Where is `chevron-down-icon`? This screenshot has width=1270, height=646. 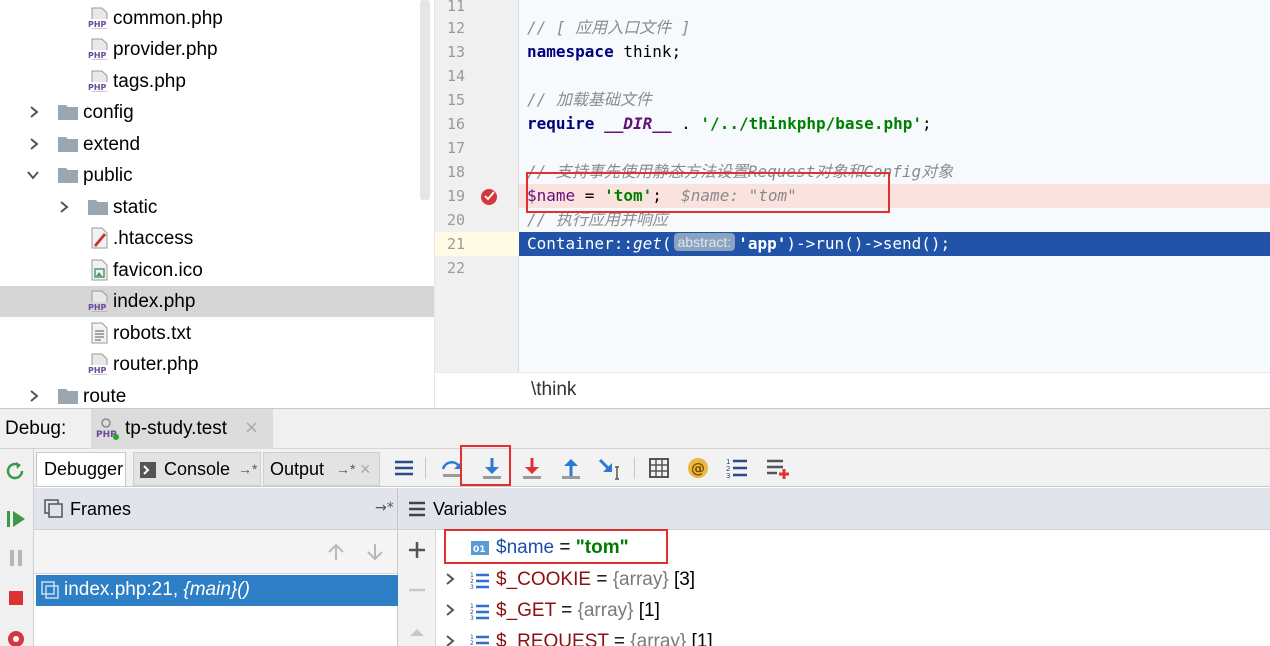 chevron-down-icon is located at coordinates (33, 175).